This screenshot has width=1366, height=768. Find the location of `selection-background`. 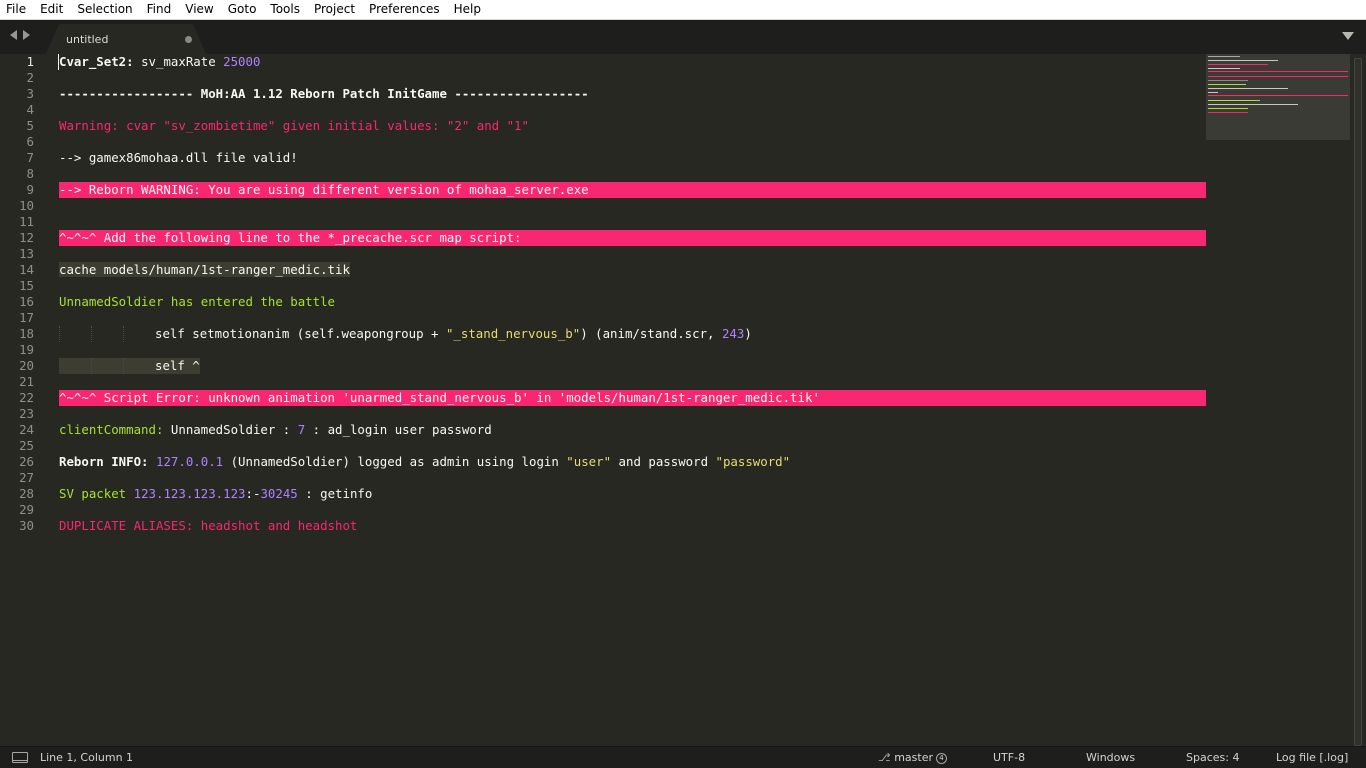

selection-background is located at coordinates (107, 366).